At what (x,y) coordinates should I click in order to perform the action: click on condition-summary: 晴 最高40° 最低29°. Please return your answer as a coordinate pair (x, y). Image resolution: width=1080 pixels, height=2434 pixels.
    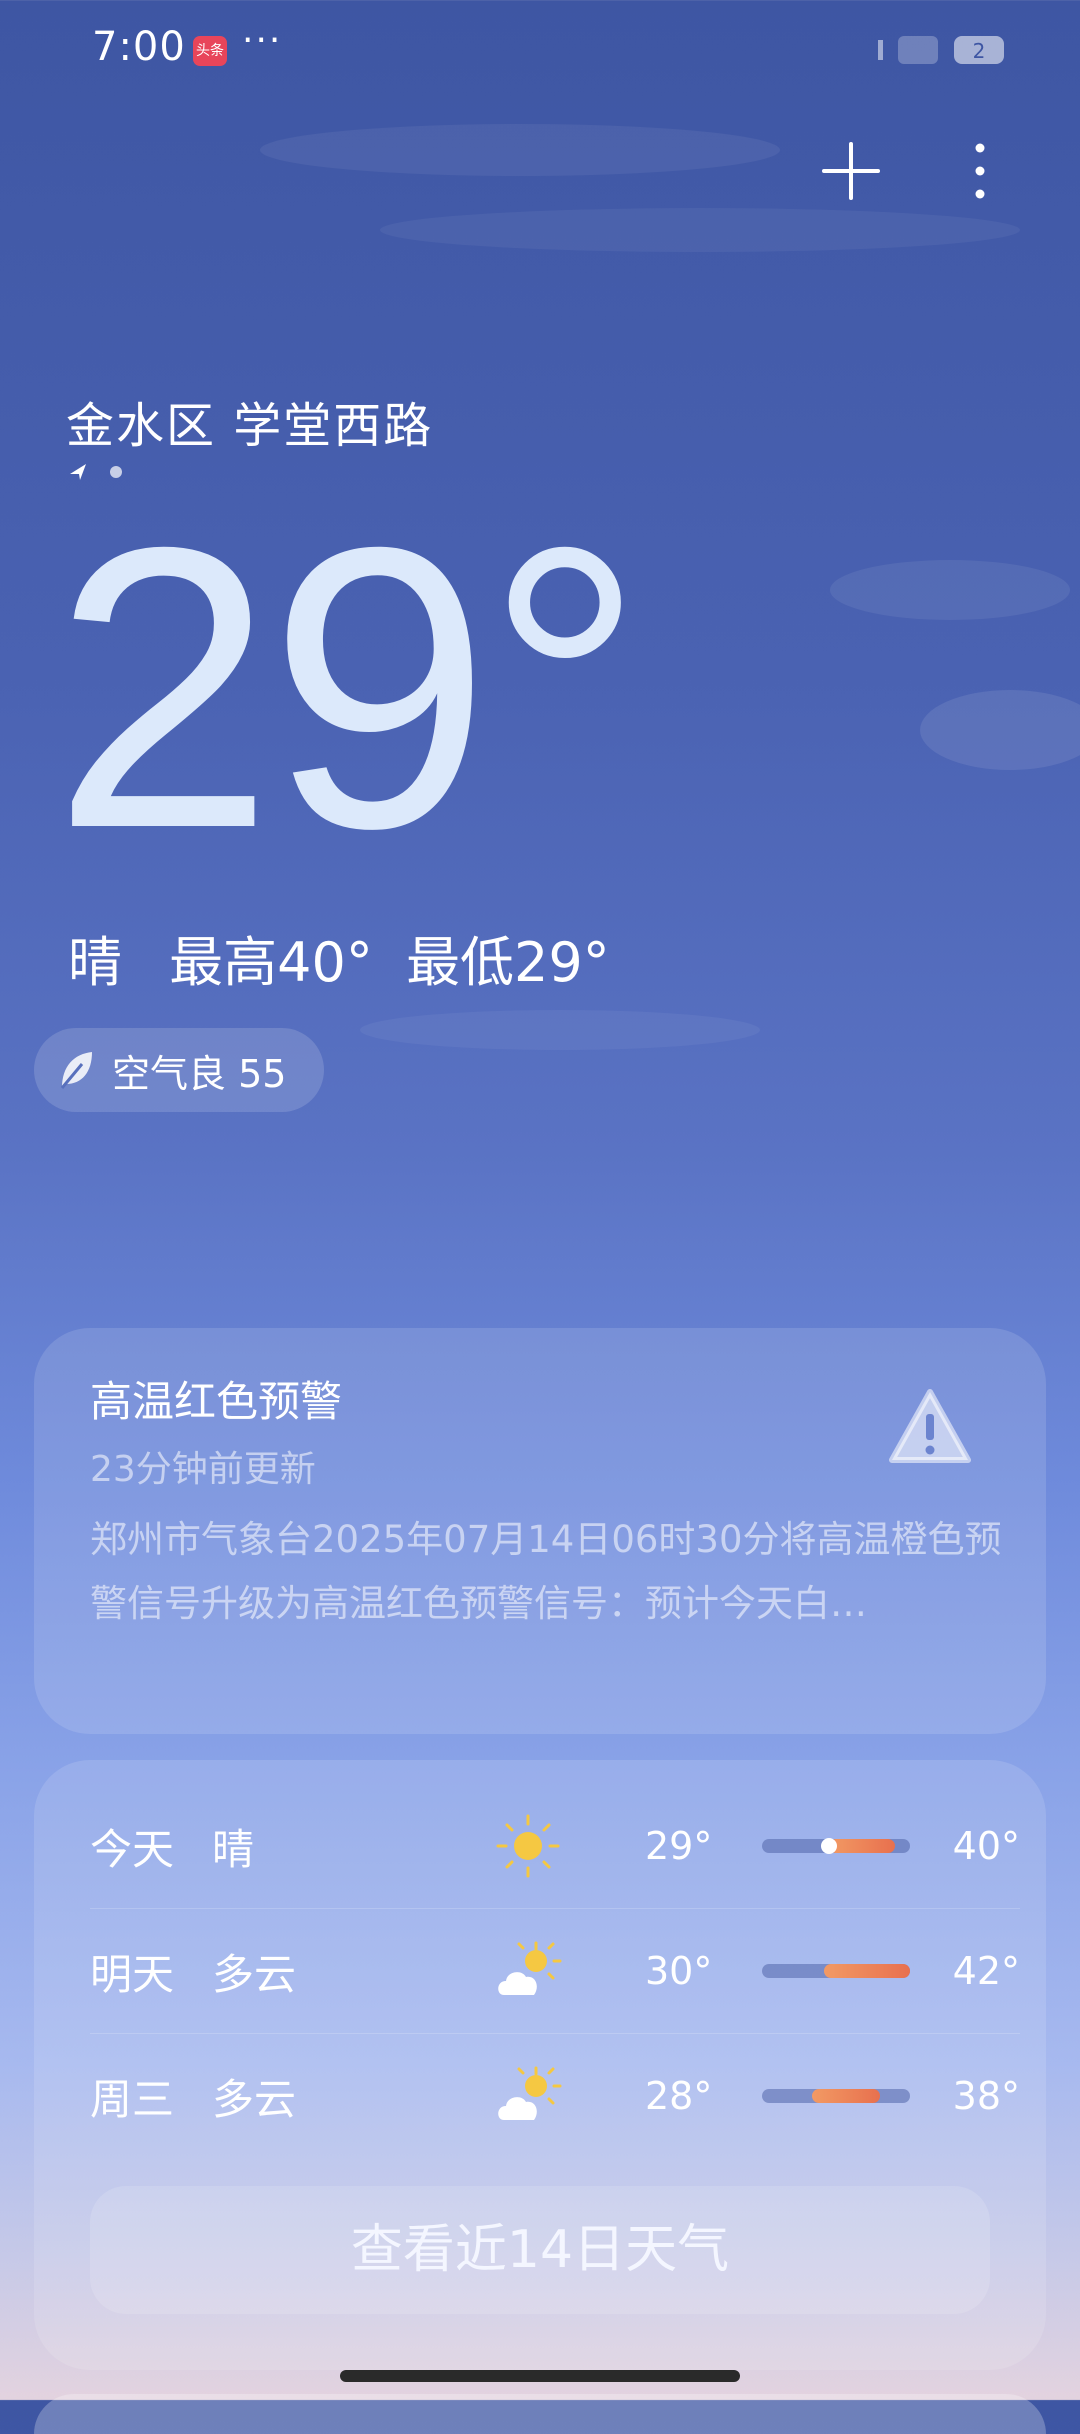
    Looking at the image, I should click on (354, 957).